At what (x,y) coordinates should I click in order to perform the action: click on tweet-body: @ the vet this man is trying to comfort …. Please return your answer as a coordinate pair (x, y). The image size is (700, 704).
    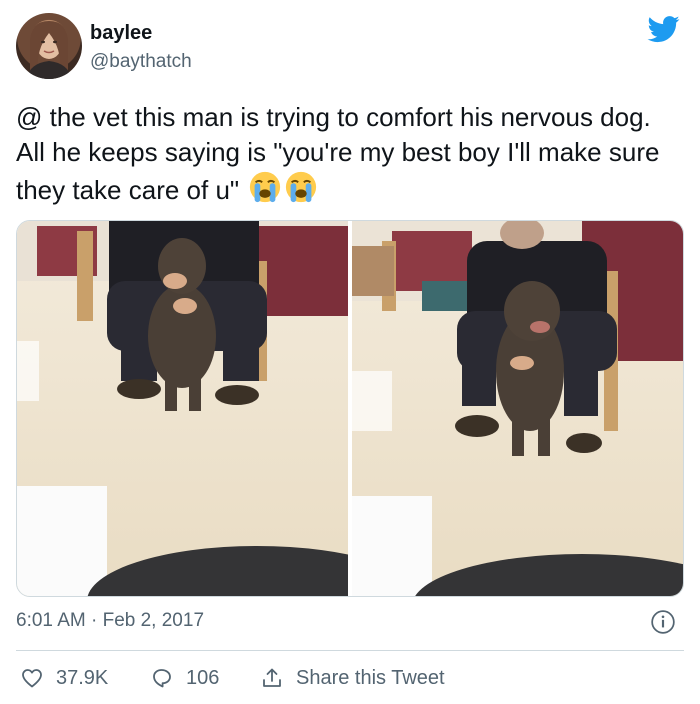
    Looking at the image, I should click on (338, 153).